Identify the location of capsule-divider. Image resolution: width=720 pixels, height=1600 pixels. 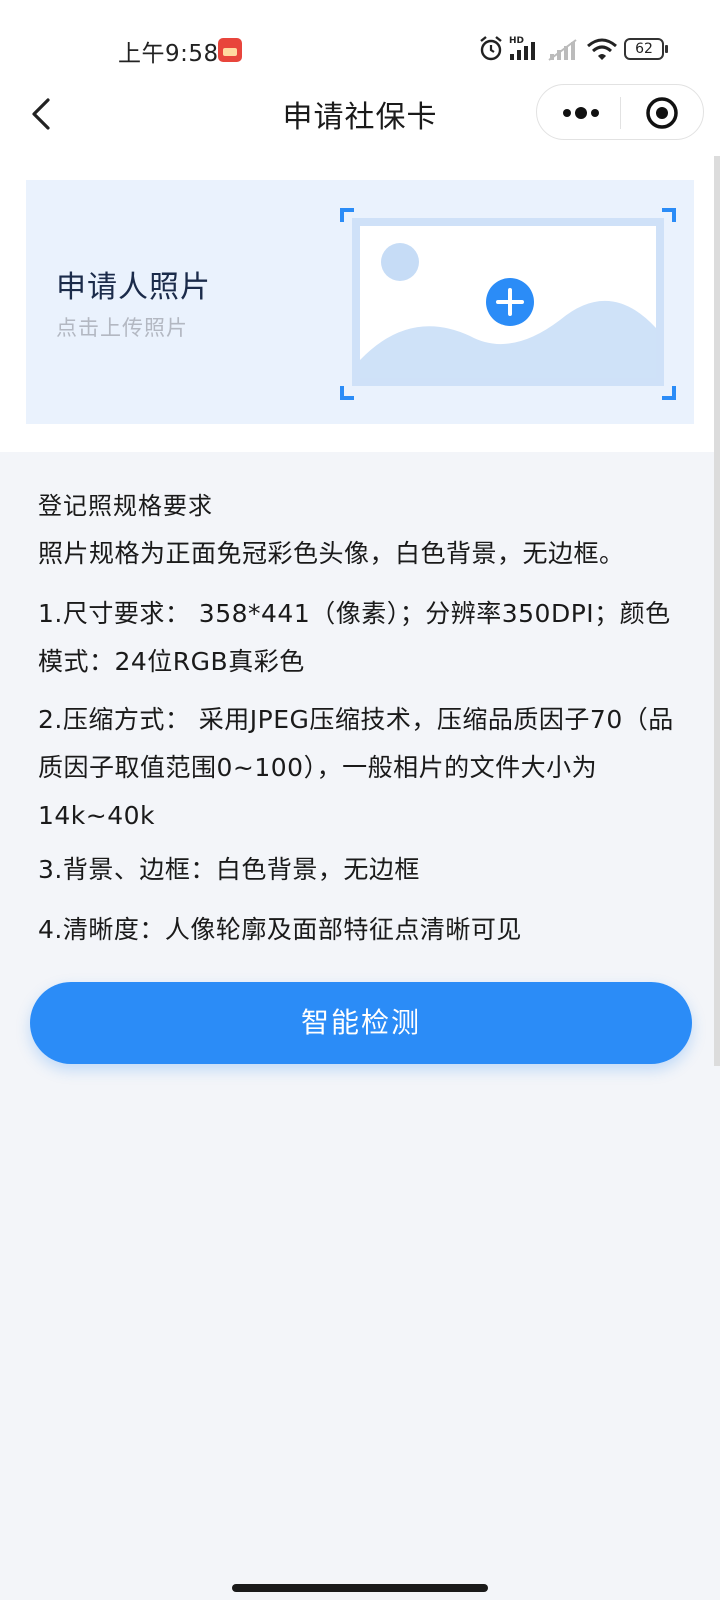
(620, 113).